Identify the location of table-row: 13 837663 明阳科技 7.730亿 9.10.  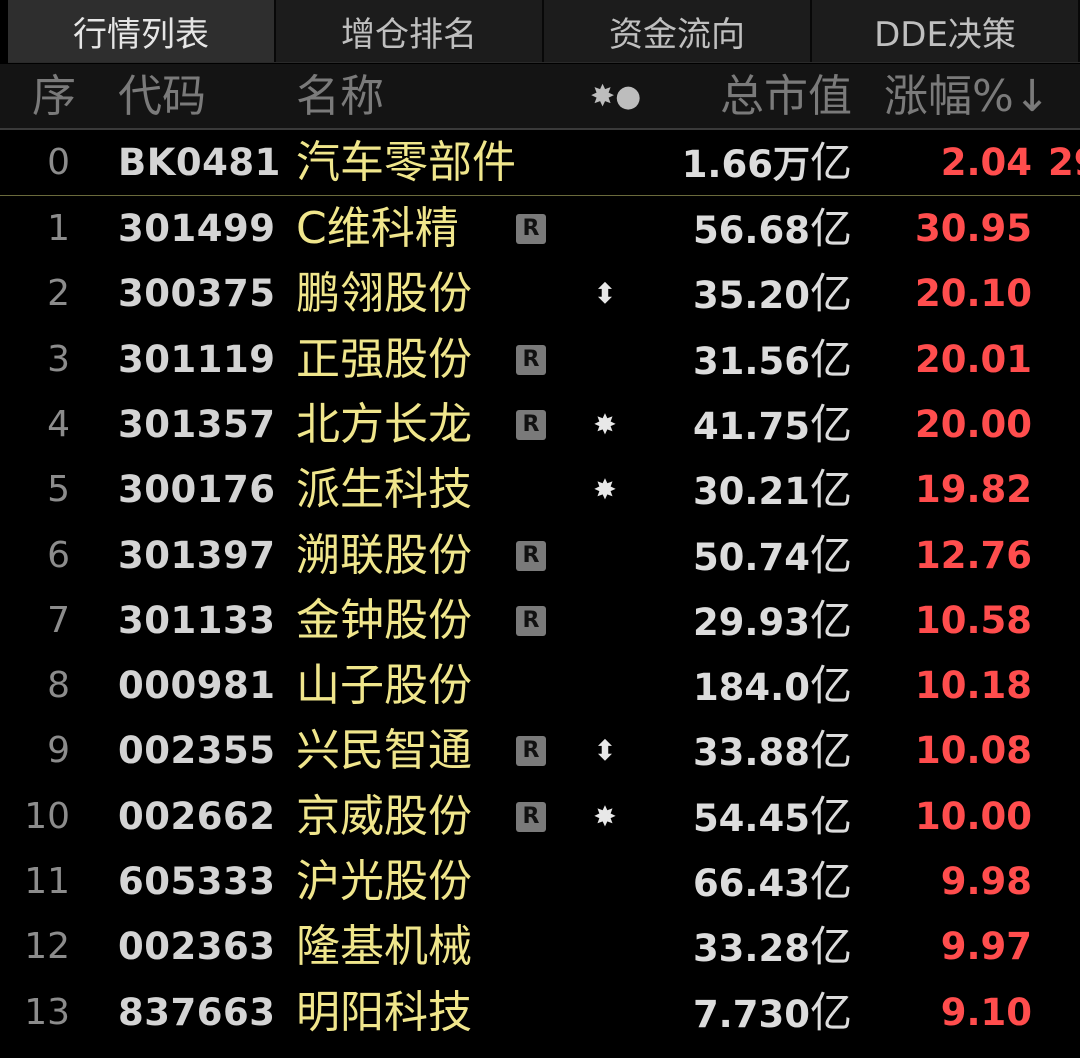
(540, 1012).